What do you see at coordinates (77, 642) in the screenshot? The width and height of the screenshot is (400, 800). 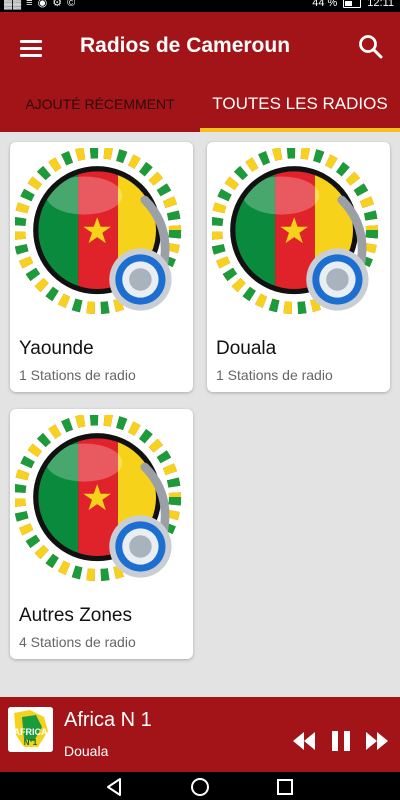 I see `station-count: 4 Stations de radio` at bounding box center [77, 642].